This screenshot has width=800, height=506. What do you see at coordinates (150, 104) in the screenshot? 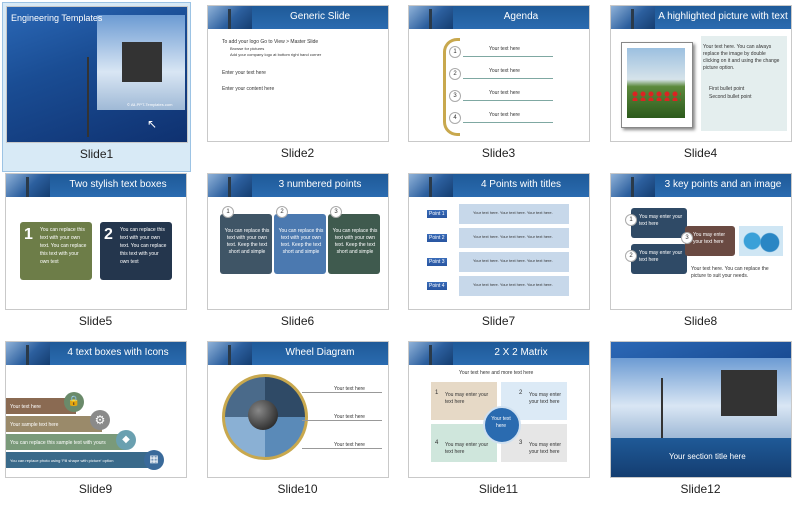
I see `slide-subtitle: © All-PPT-Templates.com` at bounding box center [150, 104].